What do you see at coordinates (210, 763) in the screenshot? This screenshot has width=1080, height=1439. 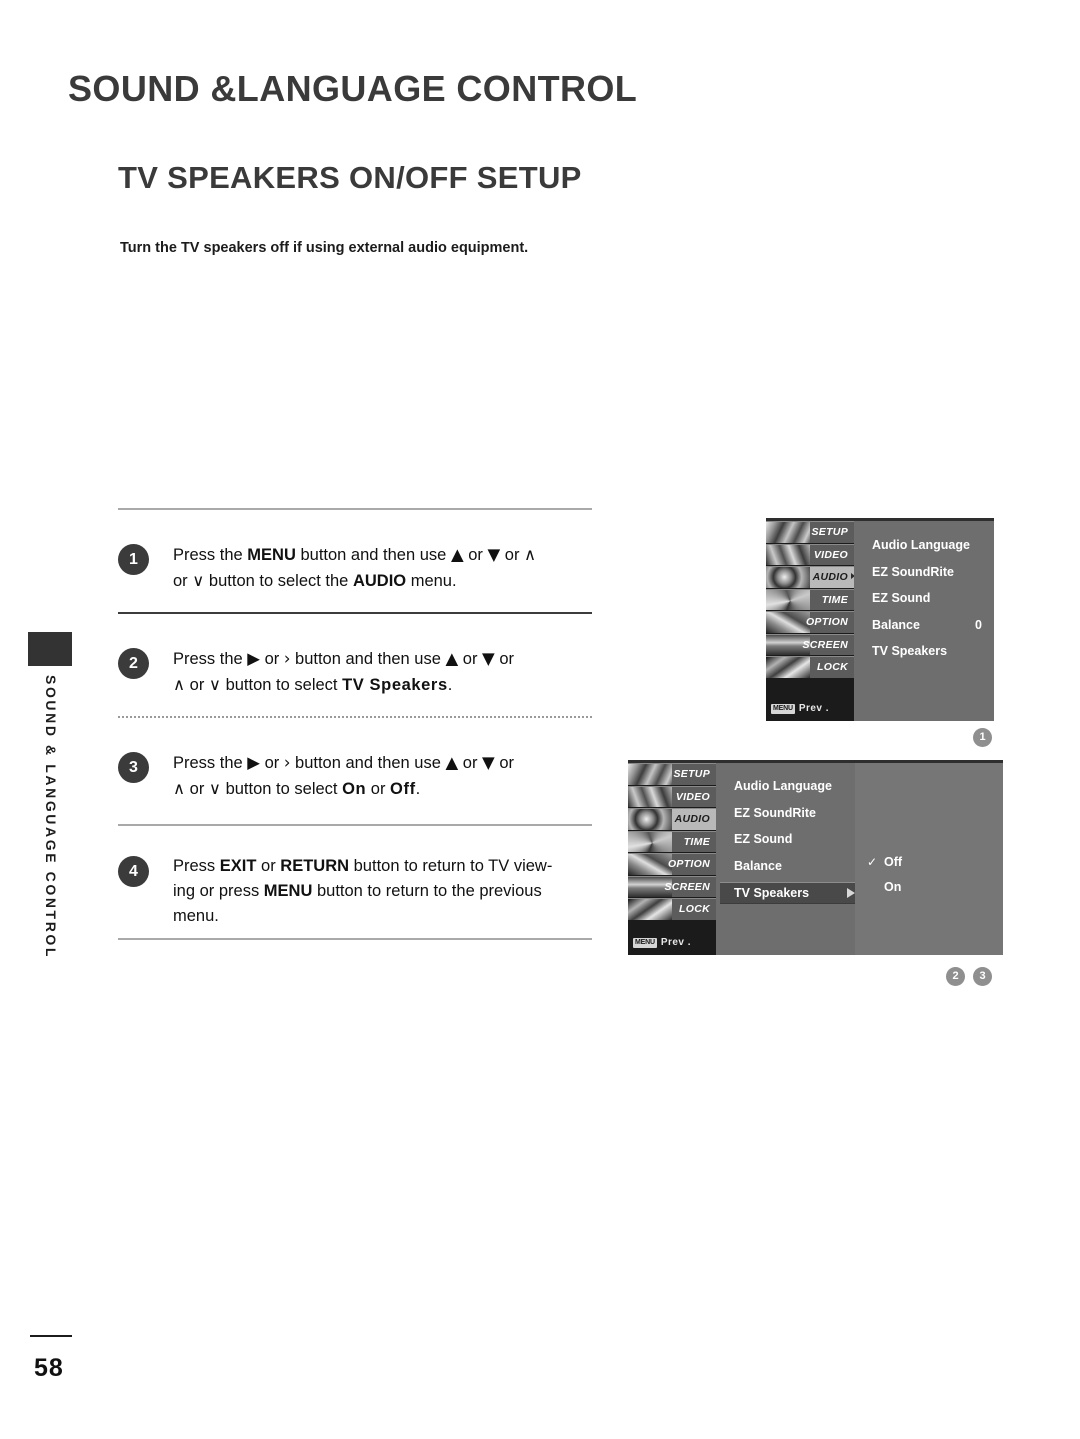 I see `step-3-l1a: Press the` at bounding box center [210, 763].